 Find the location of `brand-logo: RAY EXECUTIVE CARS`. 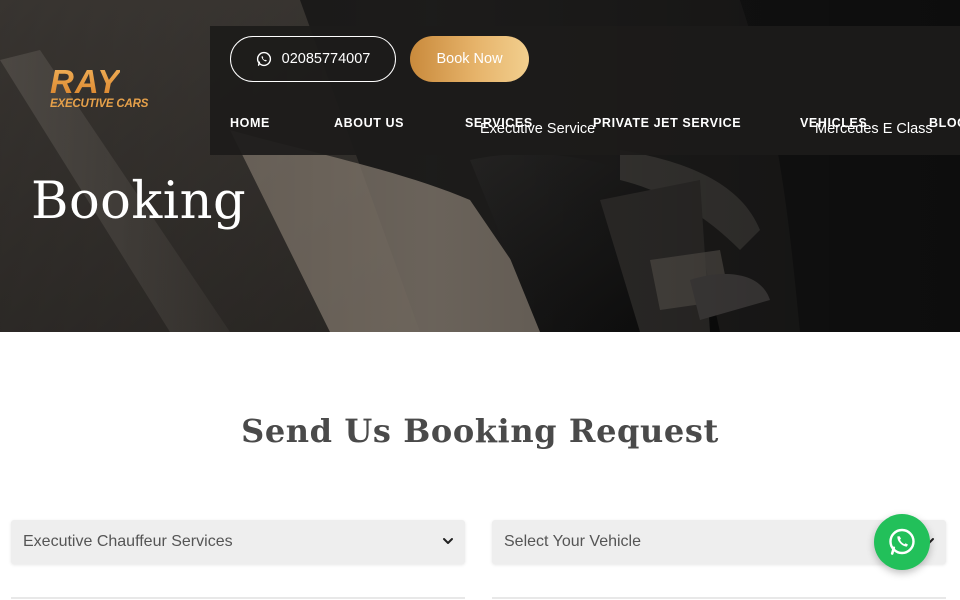

brand-logo: RAY EXECUTIVE CARS is located at coordinates (110, 89).